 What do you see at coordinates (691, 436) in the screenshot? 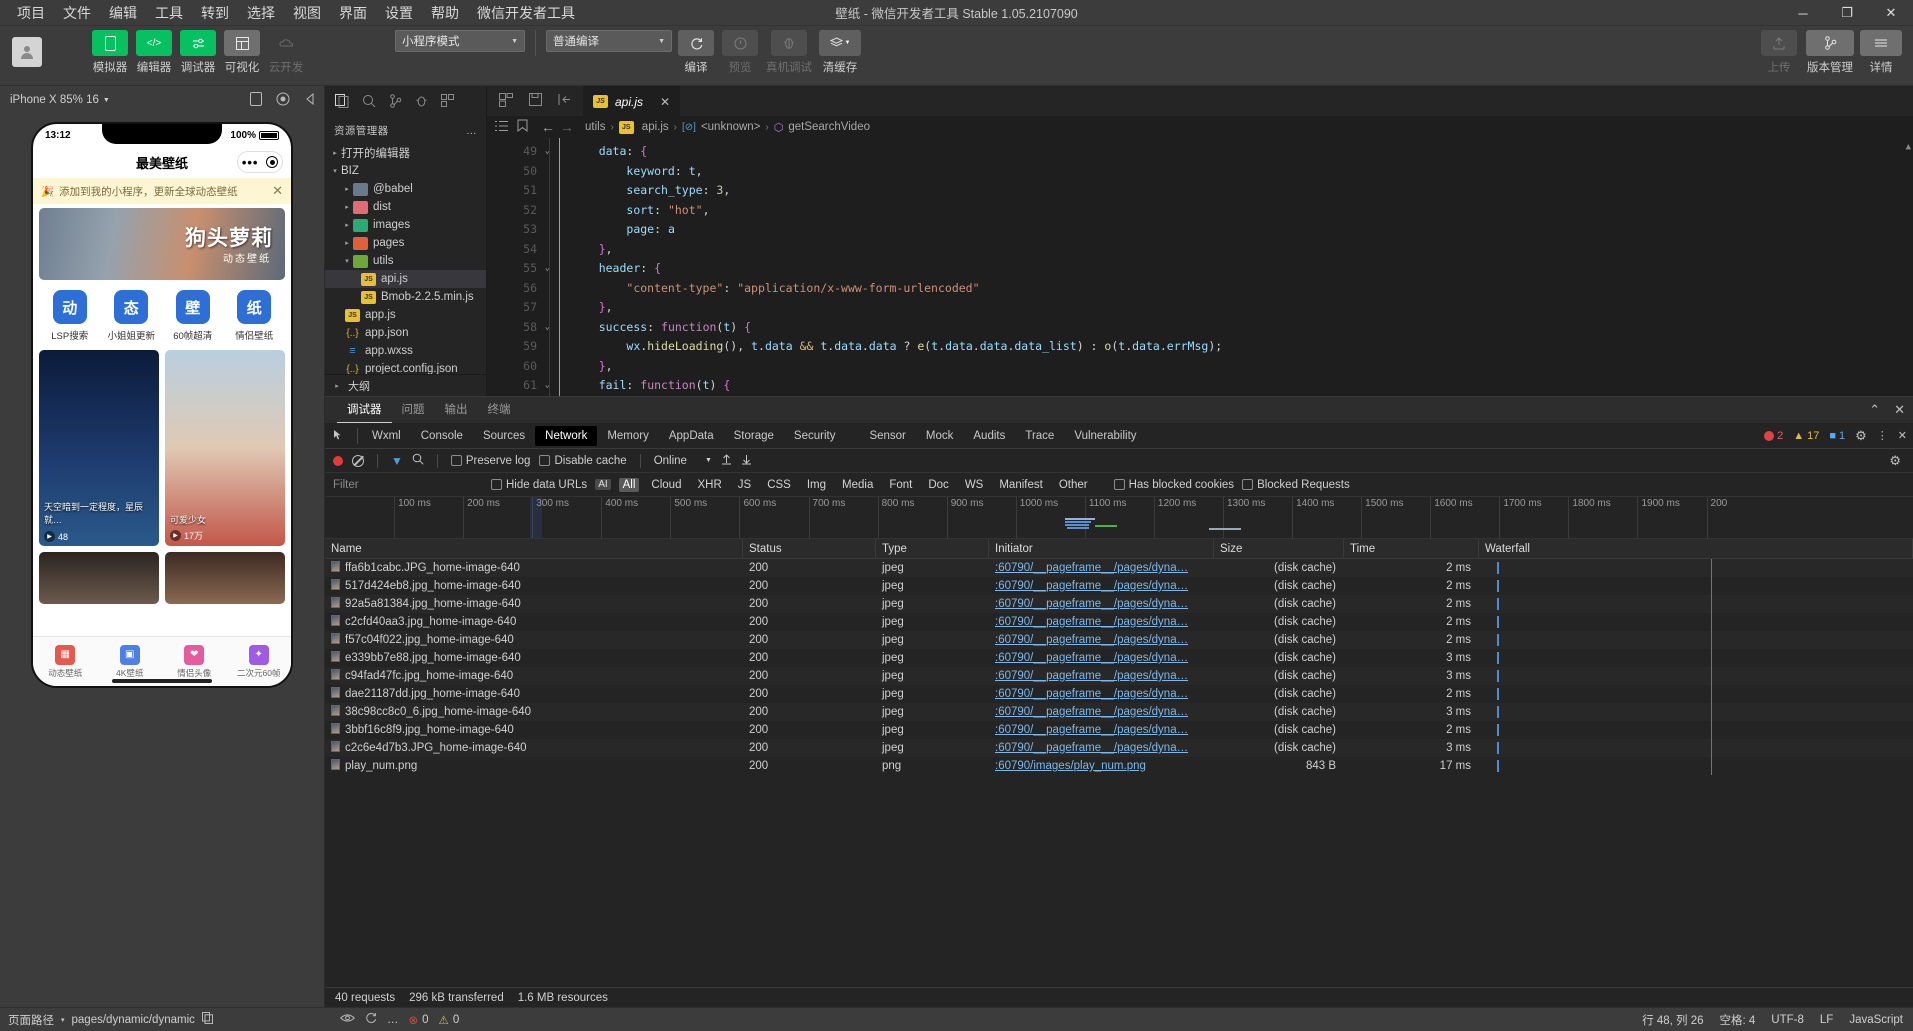
I see `tab-appdata: AppData` at bounding box center [691, 436].